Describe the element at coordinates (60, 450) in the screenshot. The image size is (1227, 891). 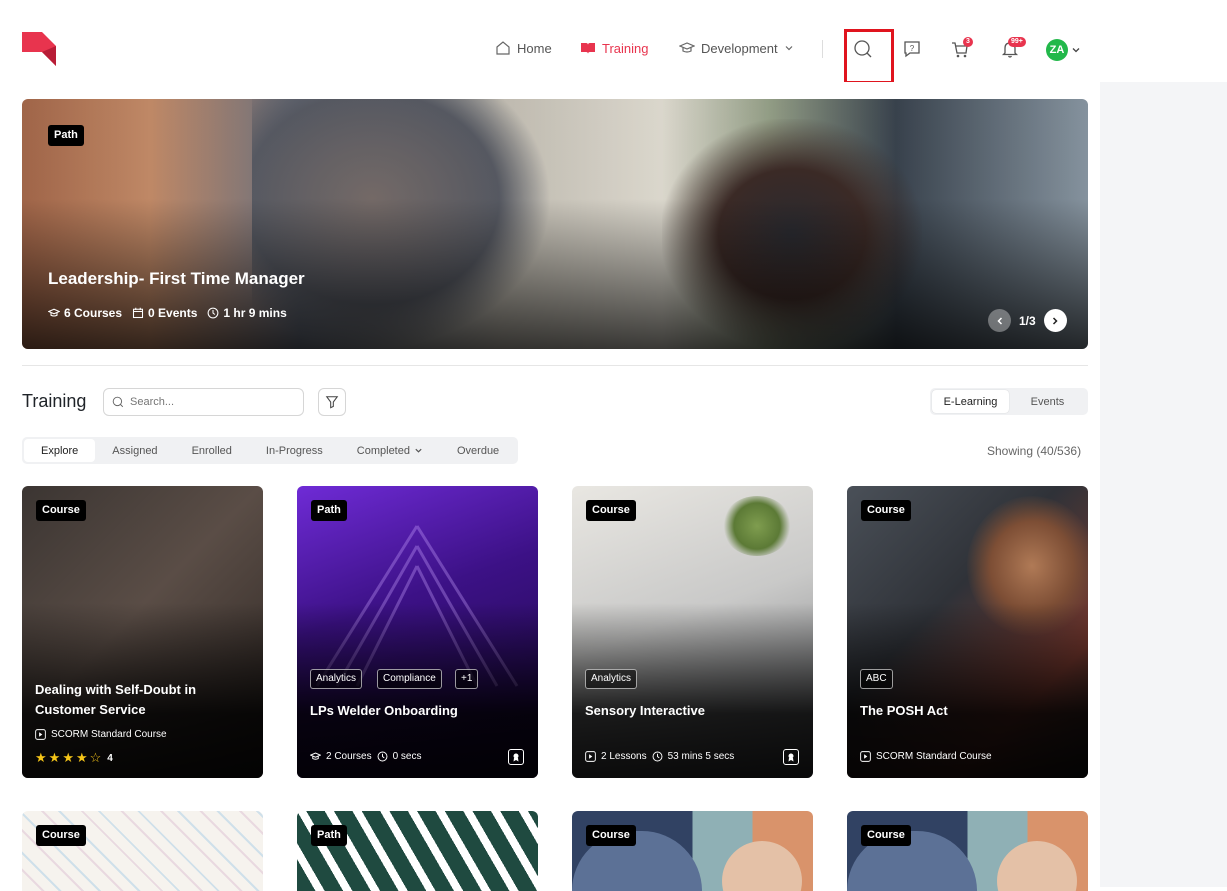
I see `tab-explore: Explore` at that location.